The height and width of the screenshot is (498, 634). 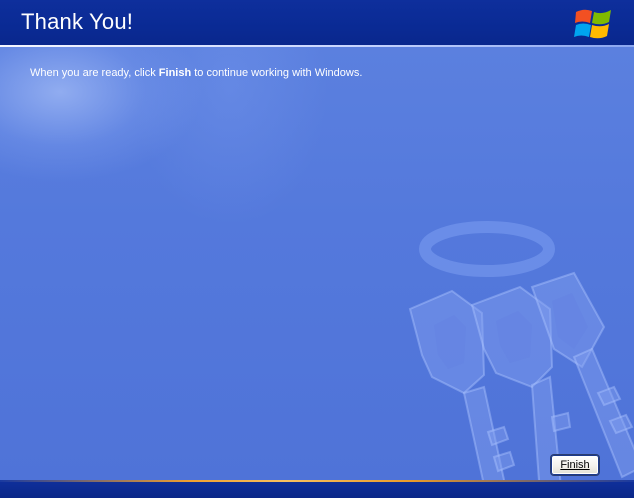 I want to click on instruction-text-finish: Finish, so click(x=175, y=73).